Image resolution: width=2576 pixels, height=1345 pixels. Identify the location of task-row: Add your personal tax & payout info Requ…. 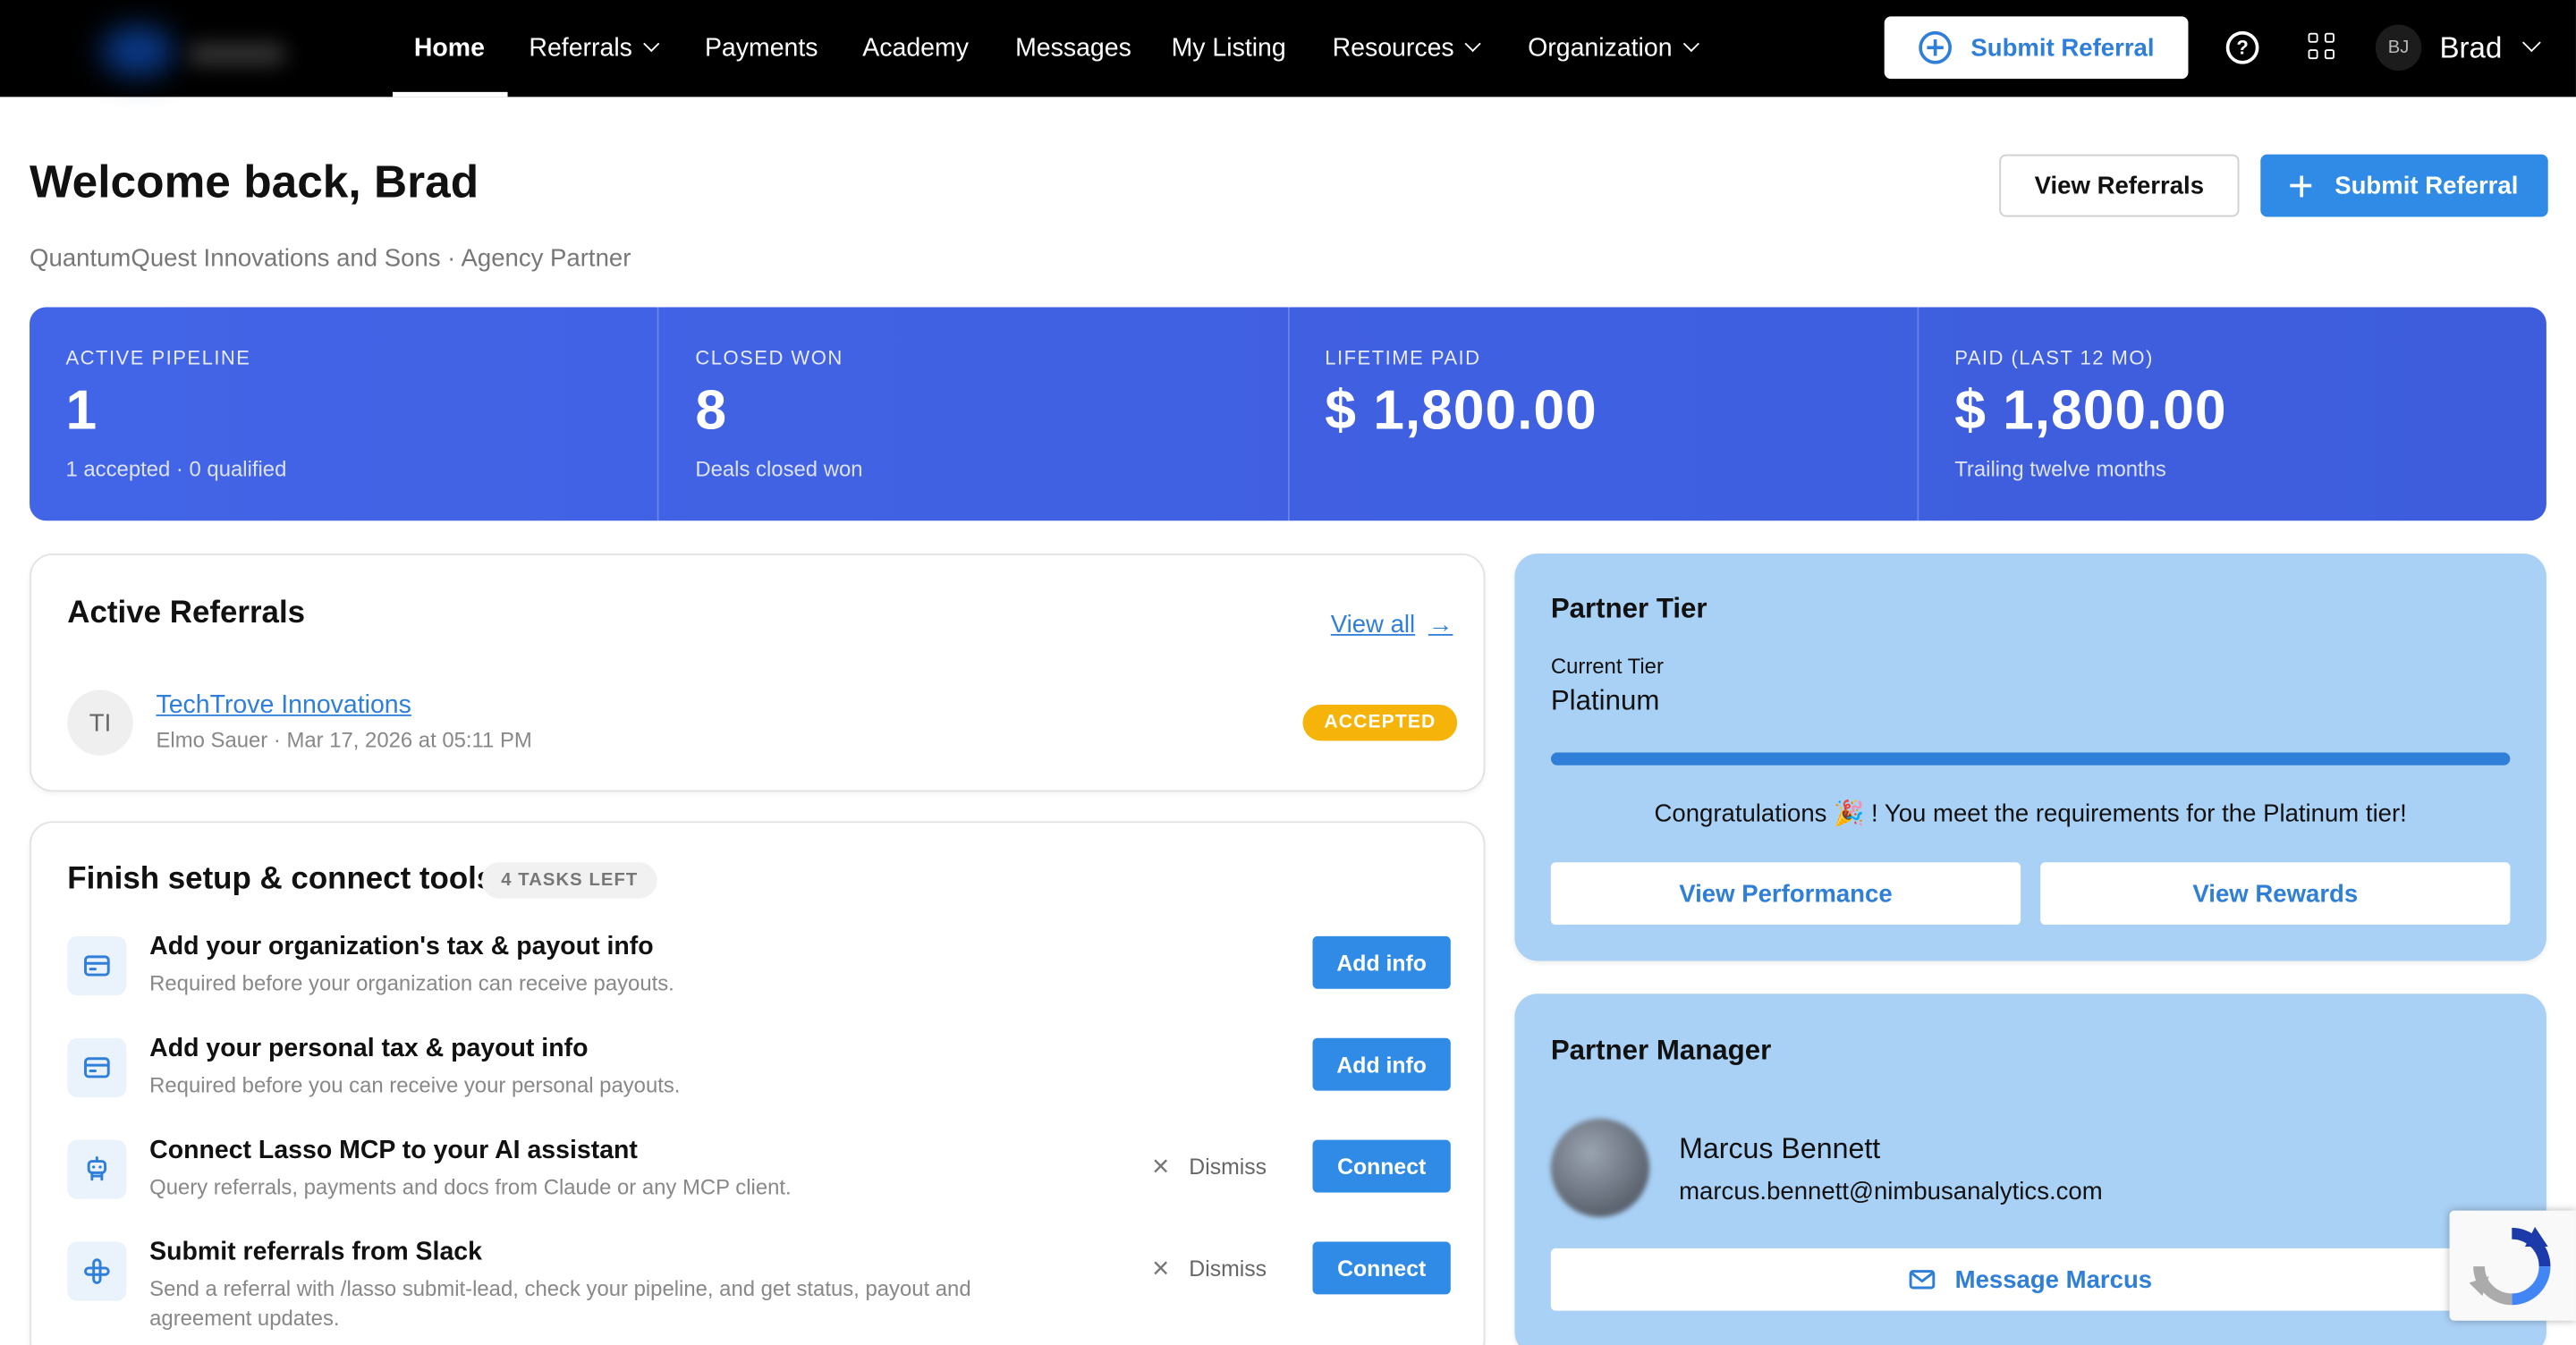
(759, 1076).